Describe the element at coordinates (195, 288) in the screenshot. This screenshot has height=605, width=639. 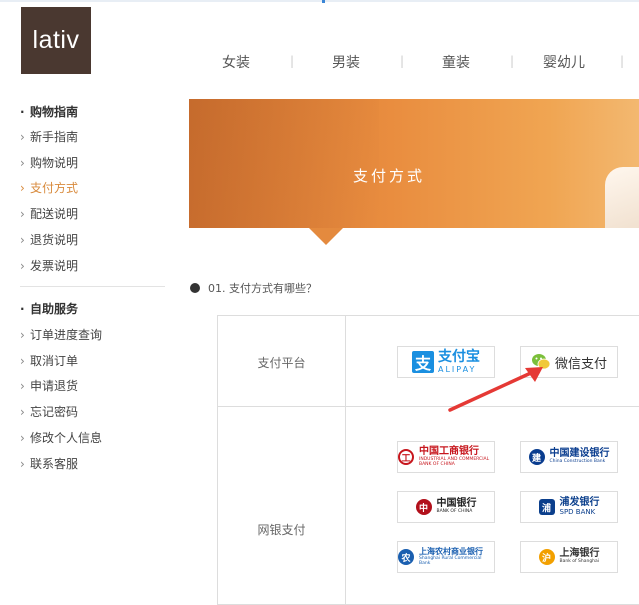
I see `bullet-icon` at that location.